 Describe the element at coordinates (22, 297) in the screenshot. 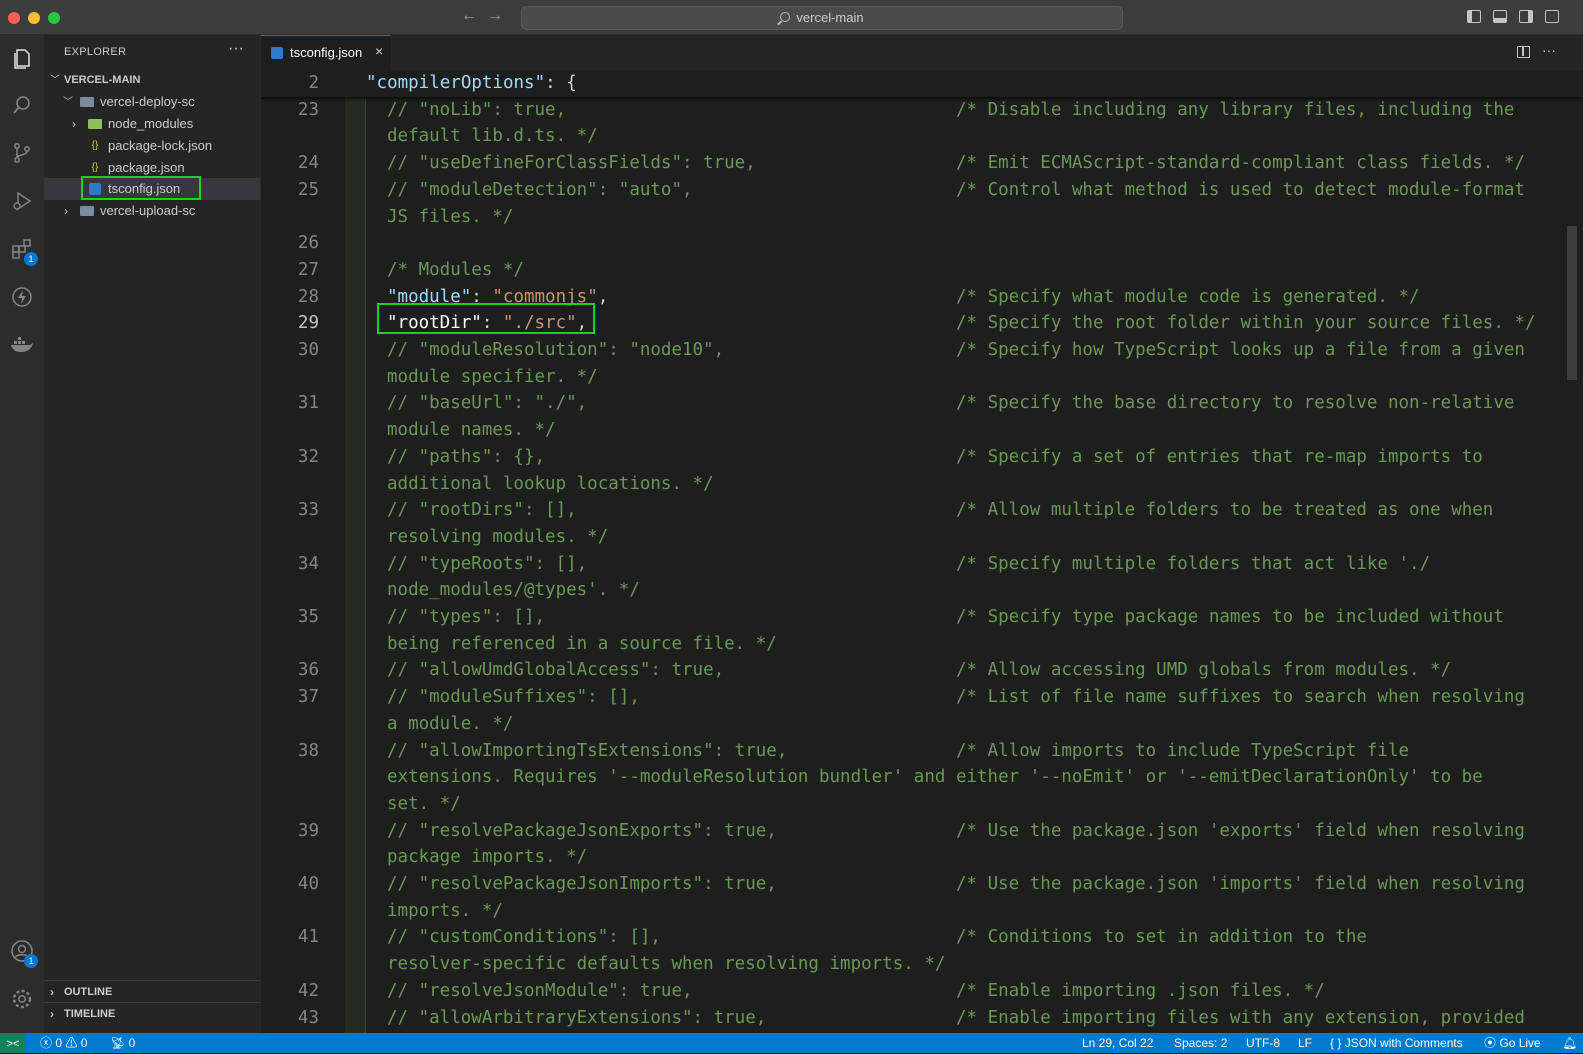

I see `lightning-icon` at that location.